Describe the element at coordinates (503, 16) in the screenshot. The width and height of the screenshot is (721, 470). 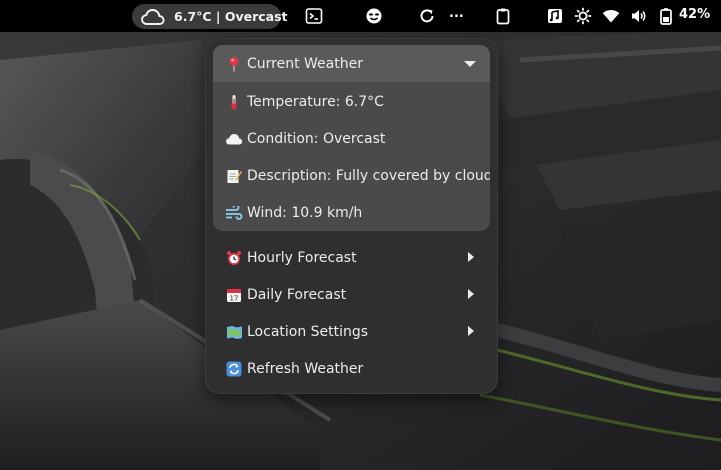
I see `clipboard-icon` at that location.